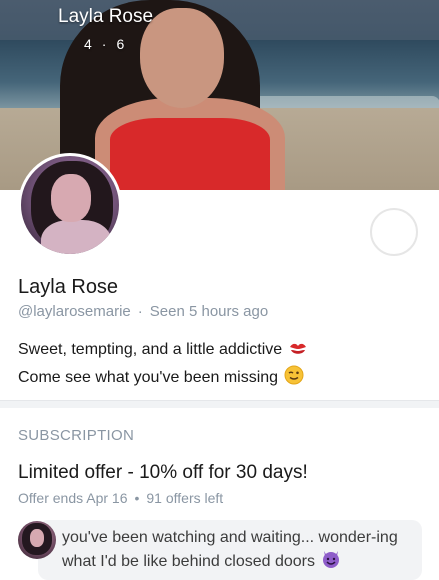 This screenshot has height=580, width=439. I want to click on offers-left: 91 offers left, so click(185, 498).